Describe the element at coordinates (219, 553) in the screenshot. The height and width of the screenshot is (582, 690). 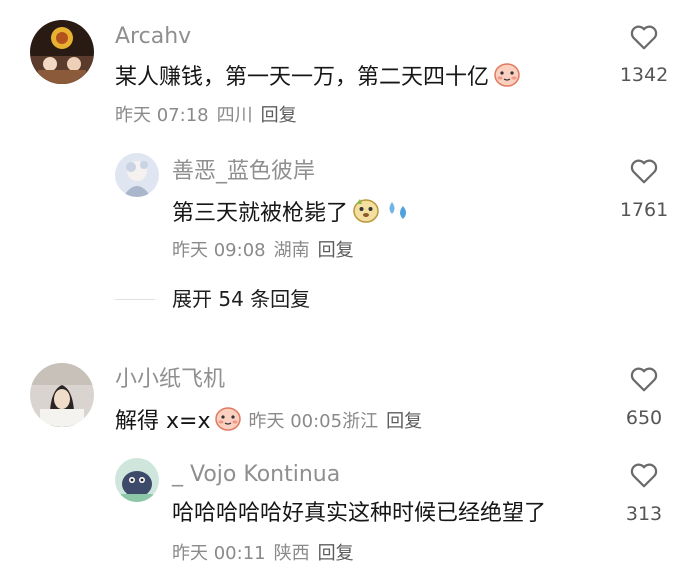
I see `comment-time: 昨天 00:11` at that location.